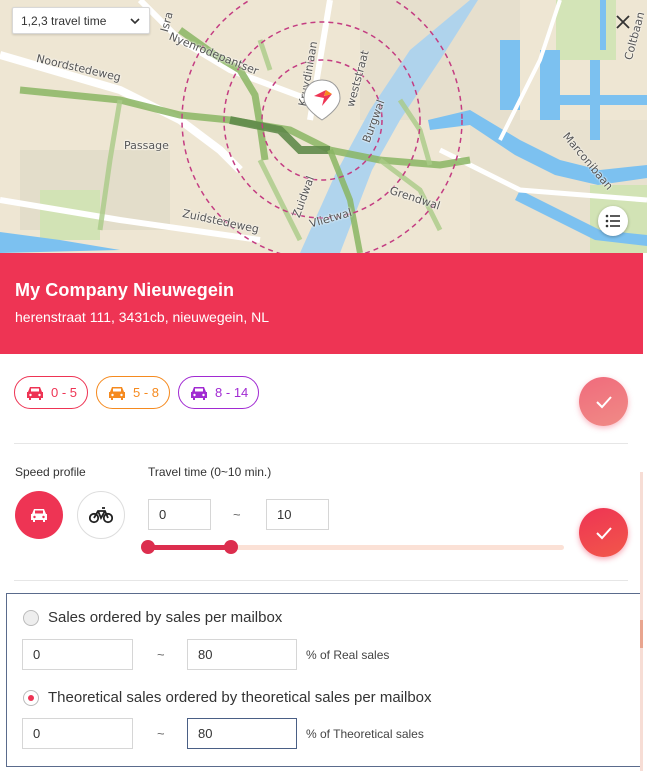  I want to click on travel-time-label: Travel time (0~10 min.), so click(210, 472).